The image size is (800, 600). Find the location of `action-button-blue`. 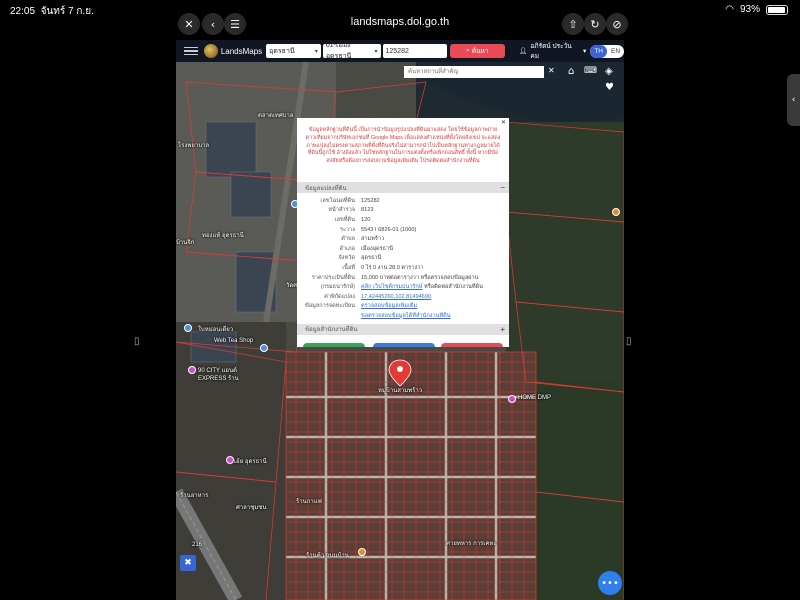

action-button-blue is located at coordinates (404, 345).